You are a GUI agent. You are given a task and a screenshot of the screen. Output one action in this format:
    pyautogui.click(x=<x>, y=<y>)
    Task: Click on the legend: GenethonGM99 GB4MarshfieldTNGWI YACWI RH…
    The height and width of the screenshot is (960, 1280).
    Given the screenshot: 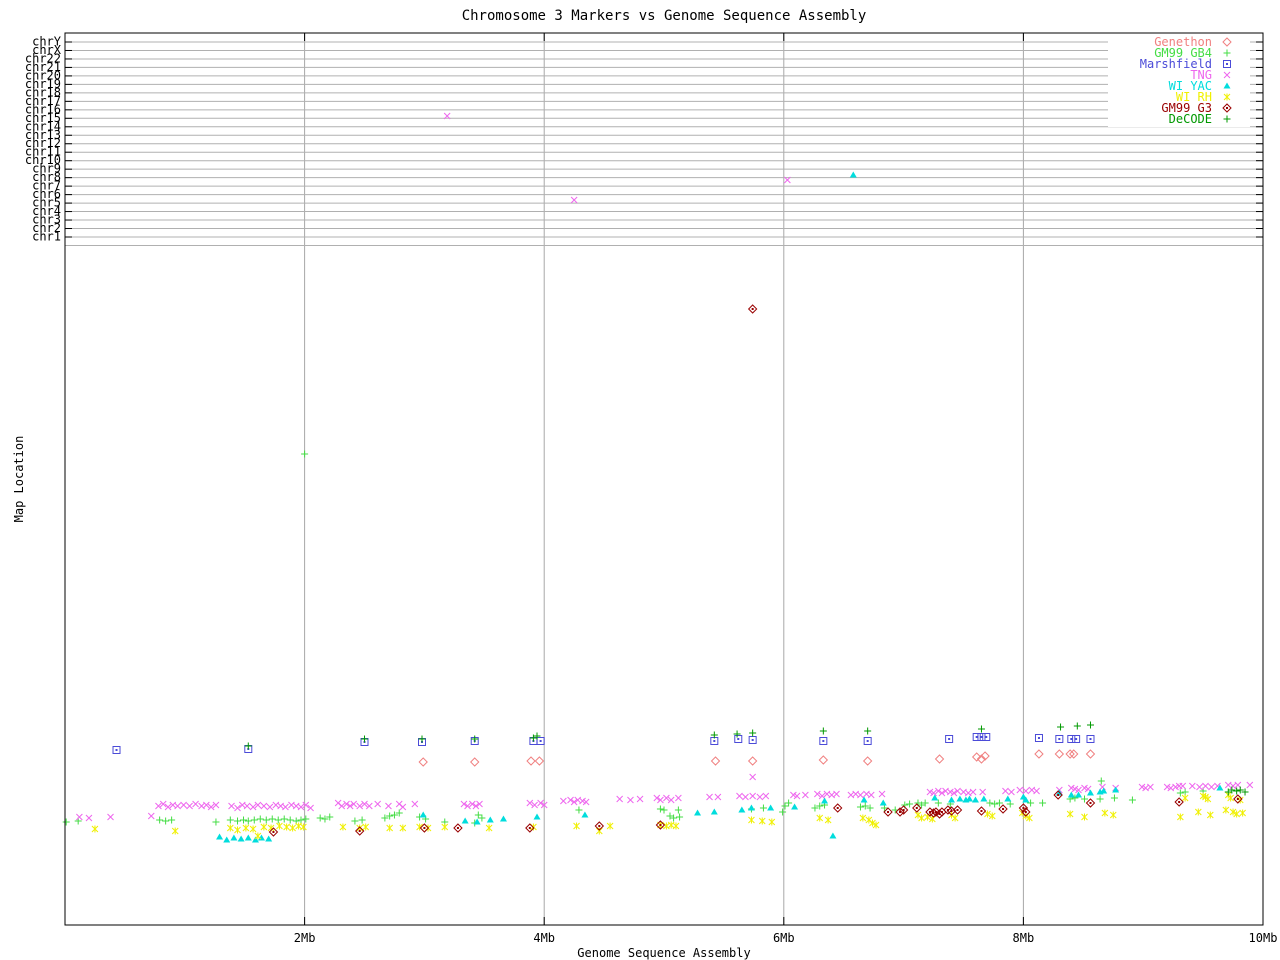 What is the action you would take?
    pyautogui.click(x=1179, y=81)
    